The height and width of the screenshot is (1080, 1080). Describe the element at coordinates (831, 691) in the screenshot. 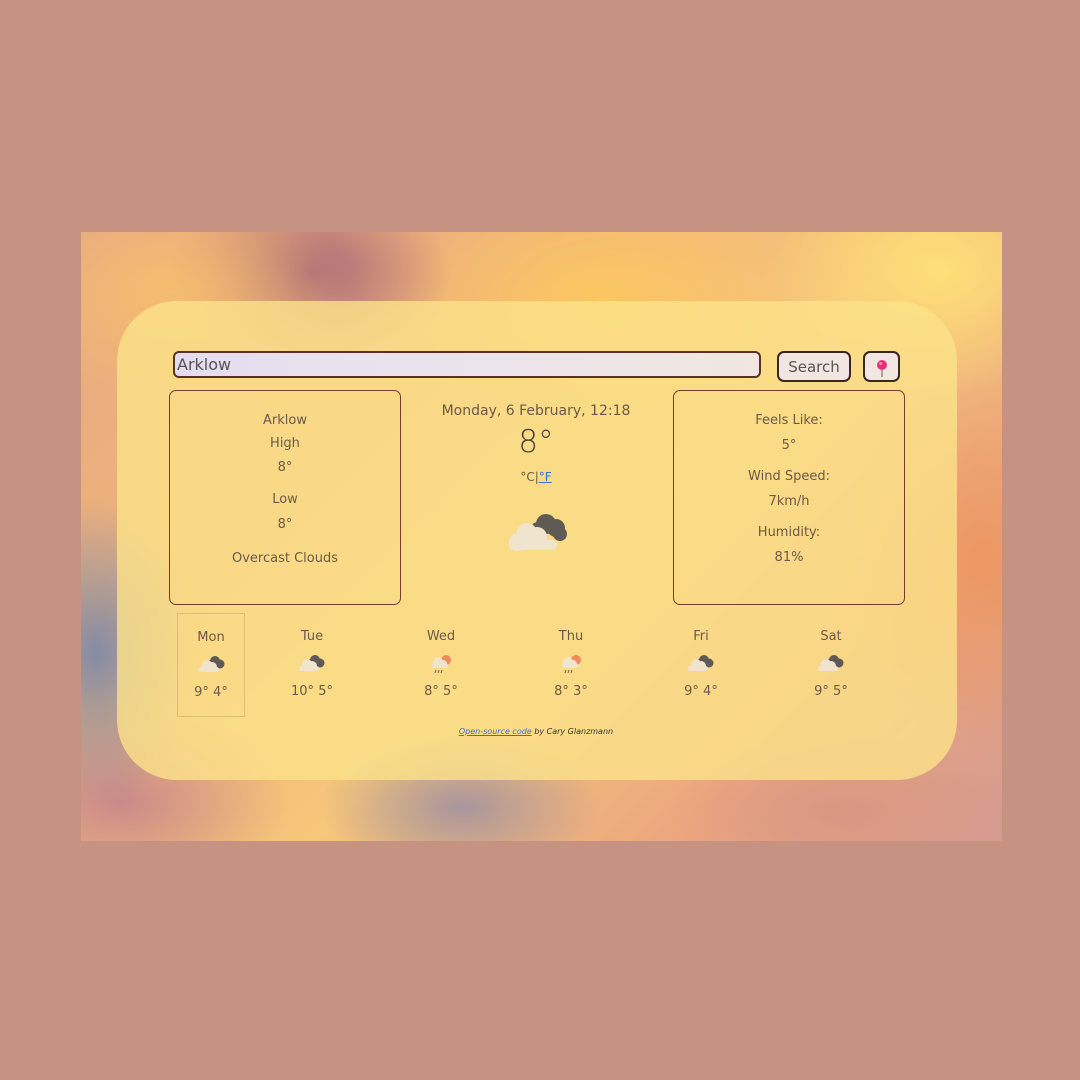

I see `forecast-temps: 9° 5°` at that location.